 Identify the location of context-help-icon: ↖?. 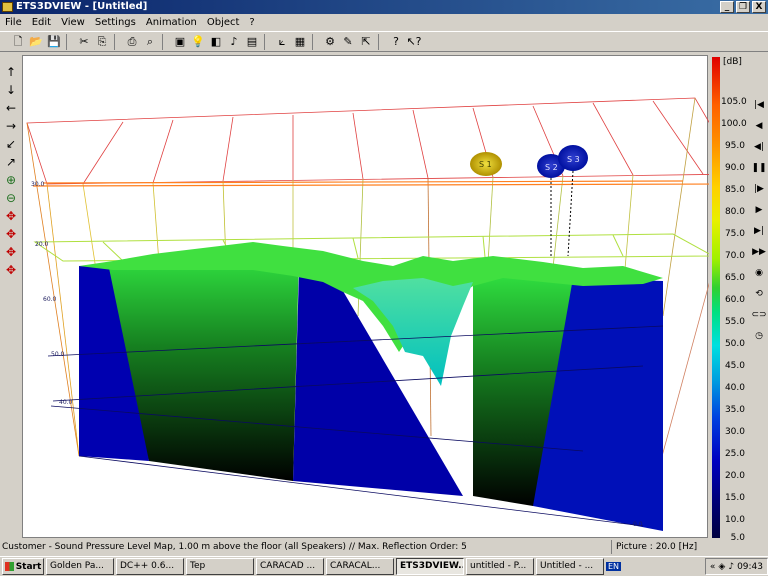
(414, 42).